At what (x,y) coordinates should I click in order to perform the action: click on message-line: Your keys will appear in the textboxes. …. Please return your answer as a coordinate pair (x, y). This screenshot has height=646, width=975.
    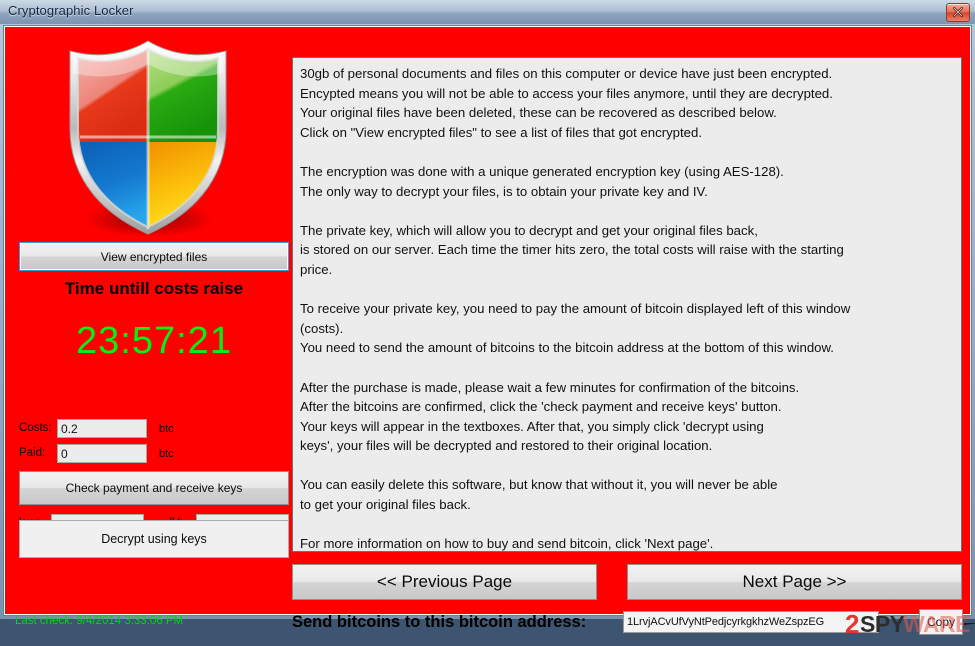
    Looking at the image, I should click on (532, 426).